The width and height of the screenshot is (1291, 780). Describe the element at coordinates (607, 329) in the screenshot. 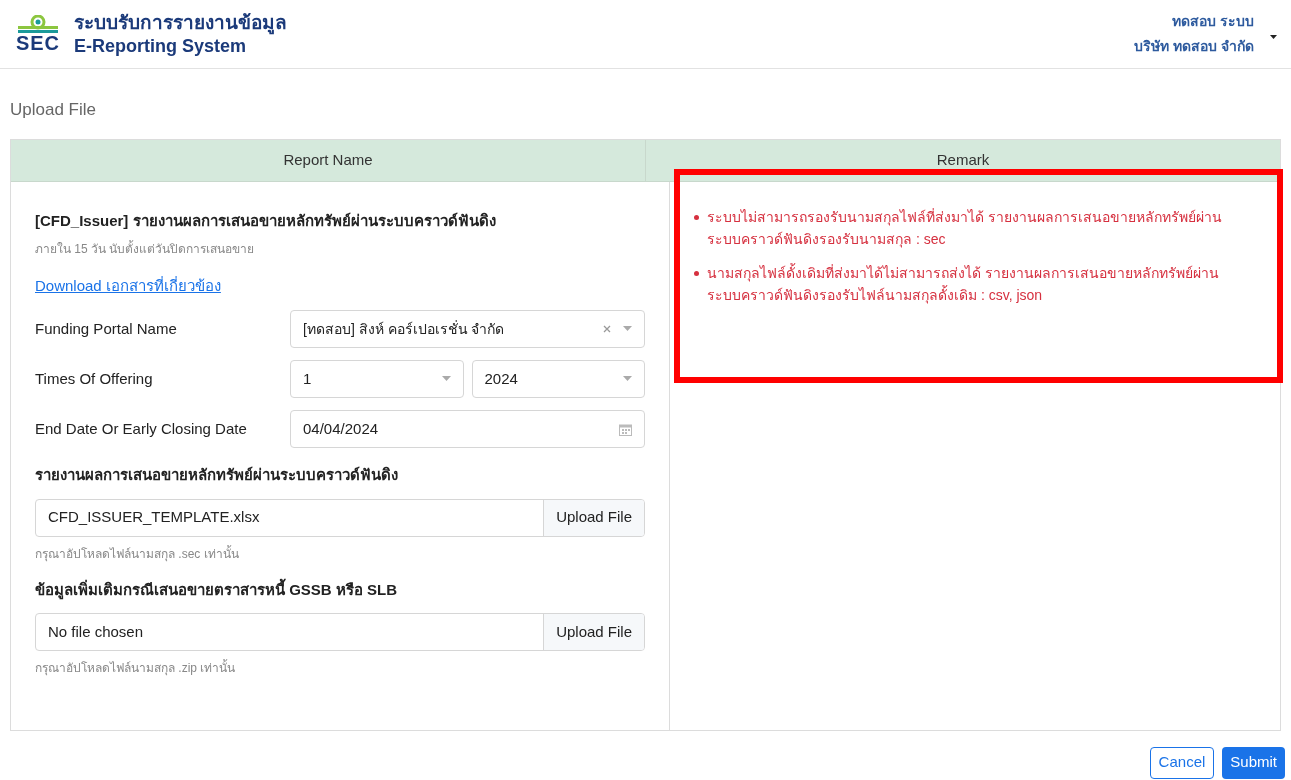

I see `clear-icon` at that location.